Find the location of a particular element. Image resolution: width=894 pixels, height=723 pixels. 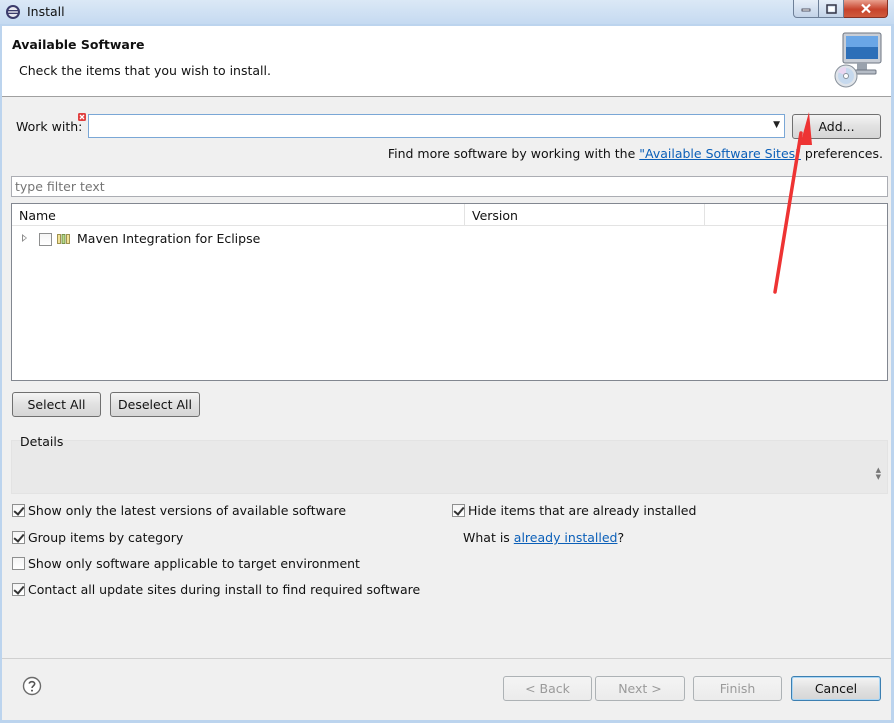

cancel-button-label: Cancel is located at coordinates (836, 688).